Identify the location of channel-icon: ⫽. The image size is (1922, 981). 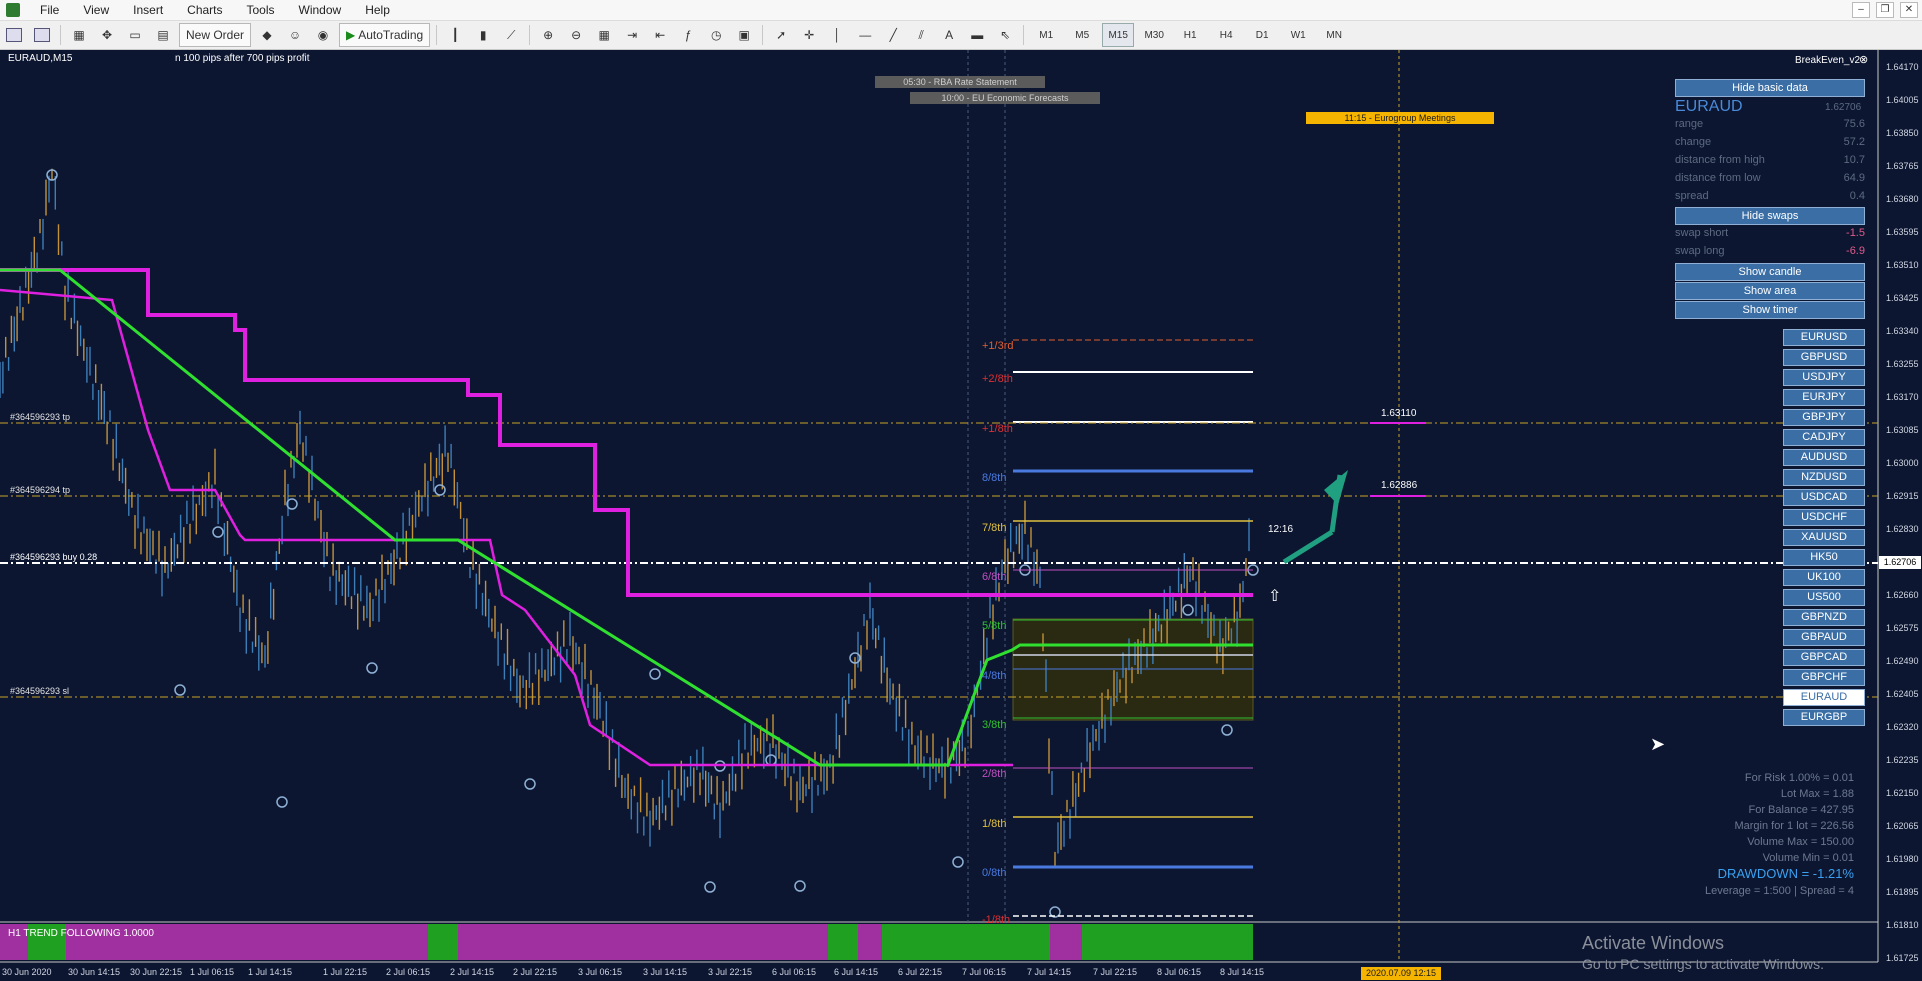
(921, 35).